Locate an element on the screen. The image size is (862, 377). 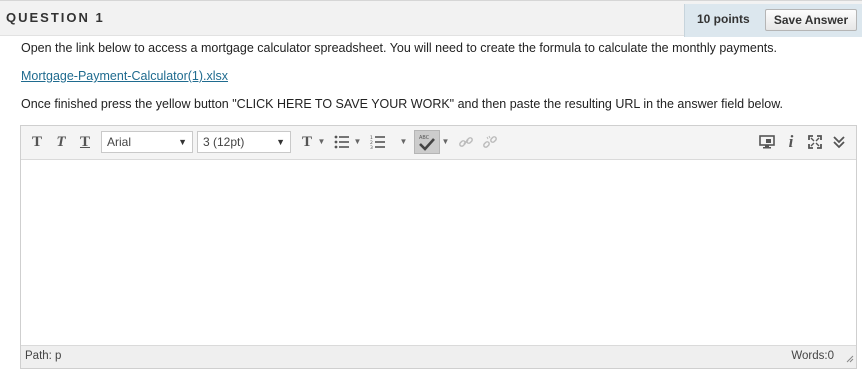
font-size-value: 3 (12pt) is located at coordinates (224, 142).